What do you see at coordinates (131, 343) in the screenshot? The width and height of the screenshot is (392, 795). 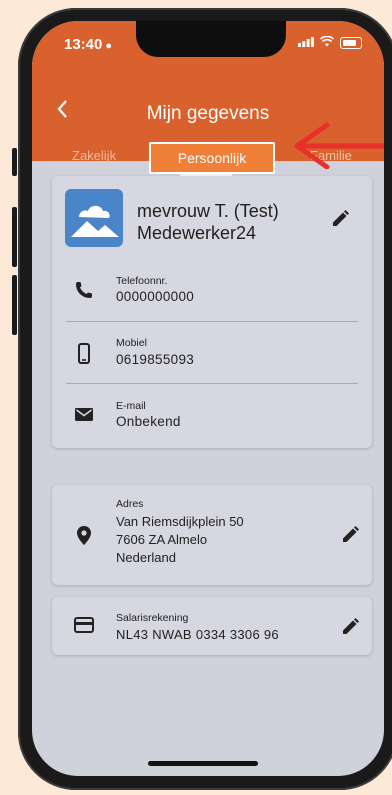 I see `mobile-label: Mobiel` at bounding box center [131, 343].